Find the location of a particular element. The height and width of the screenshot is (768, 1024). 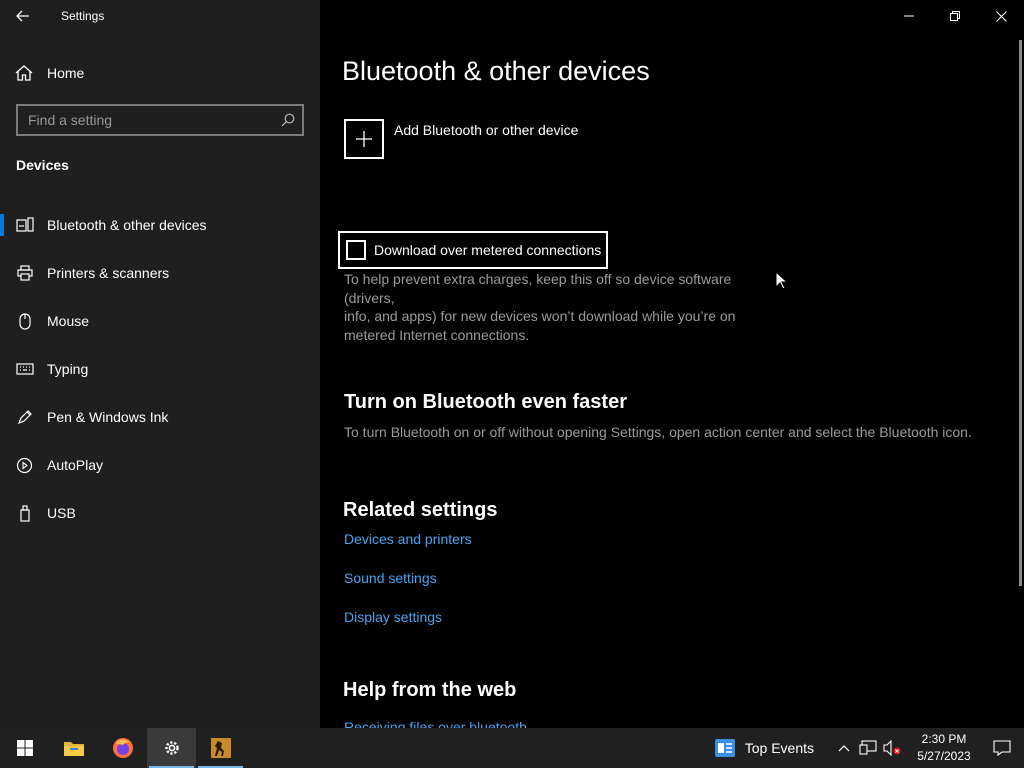

restore-icon is located at coordinates (955, 16).